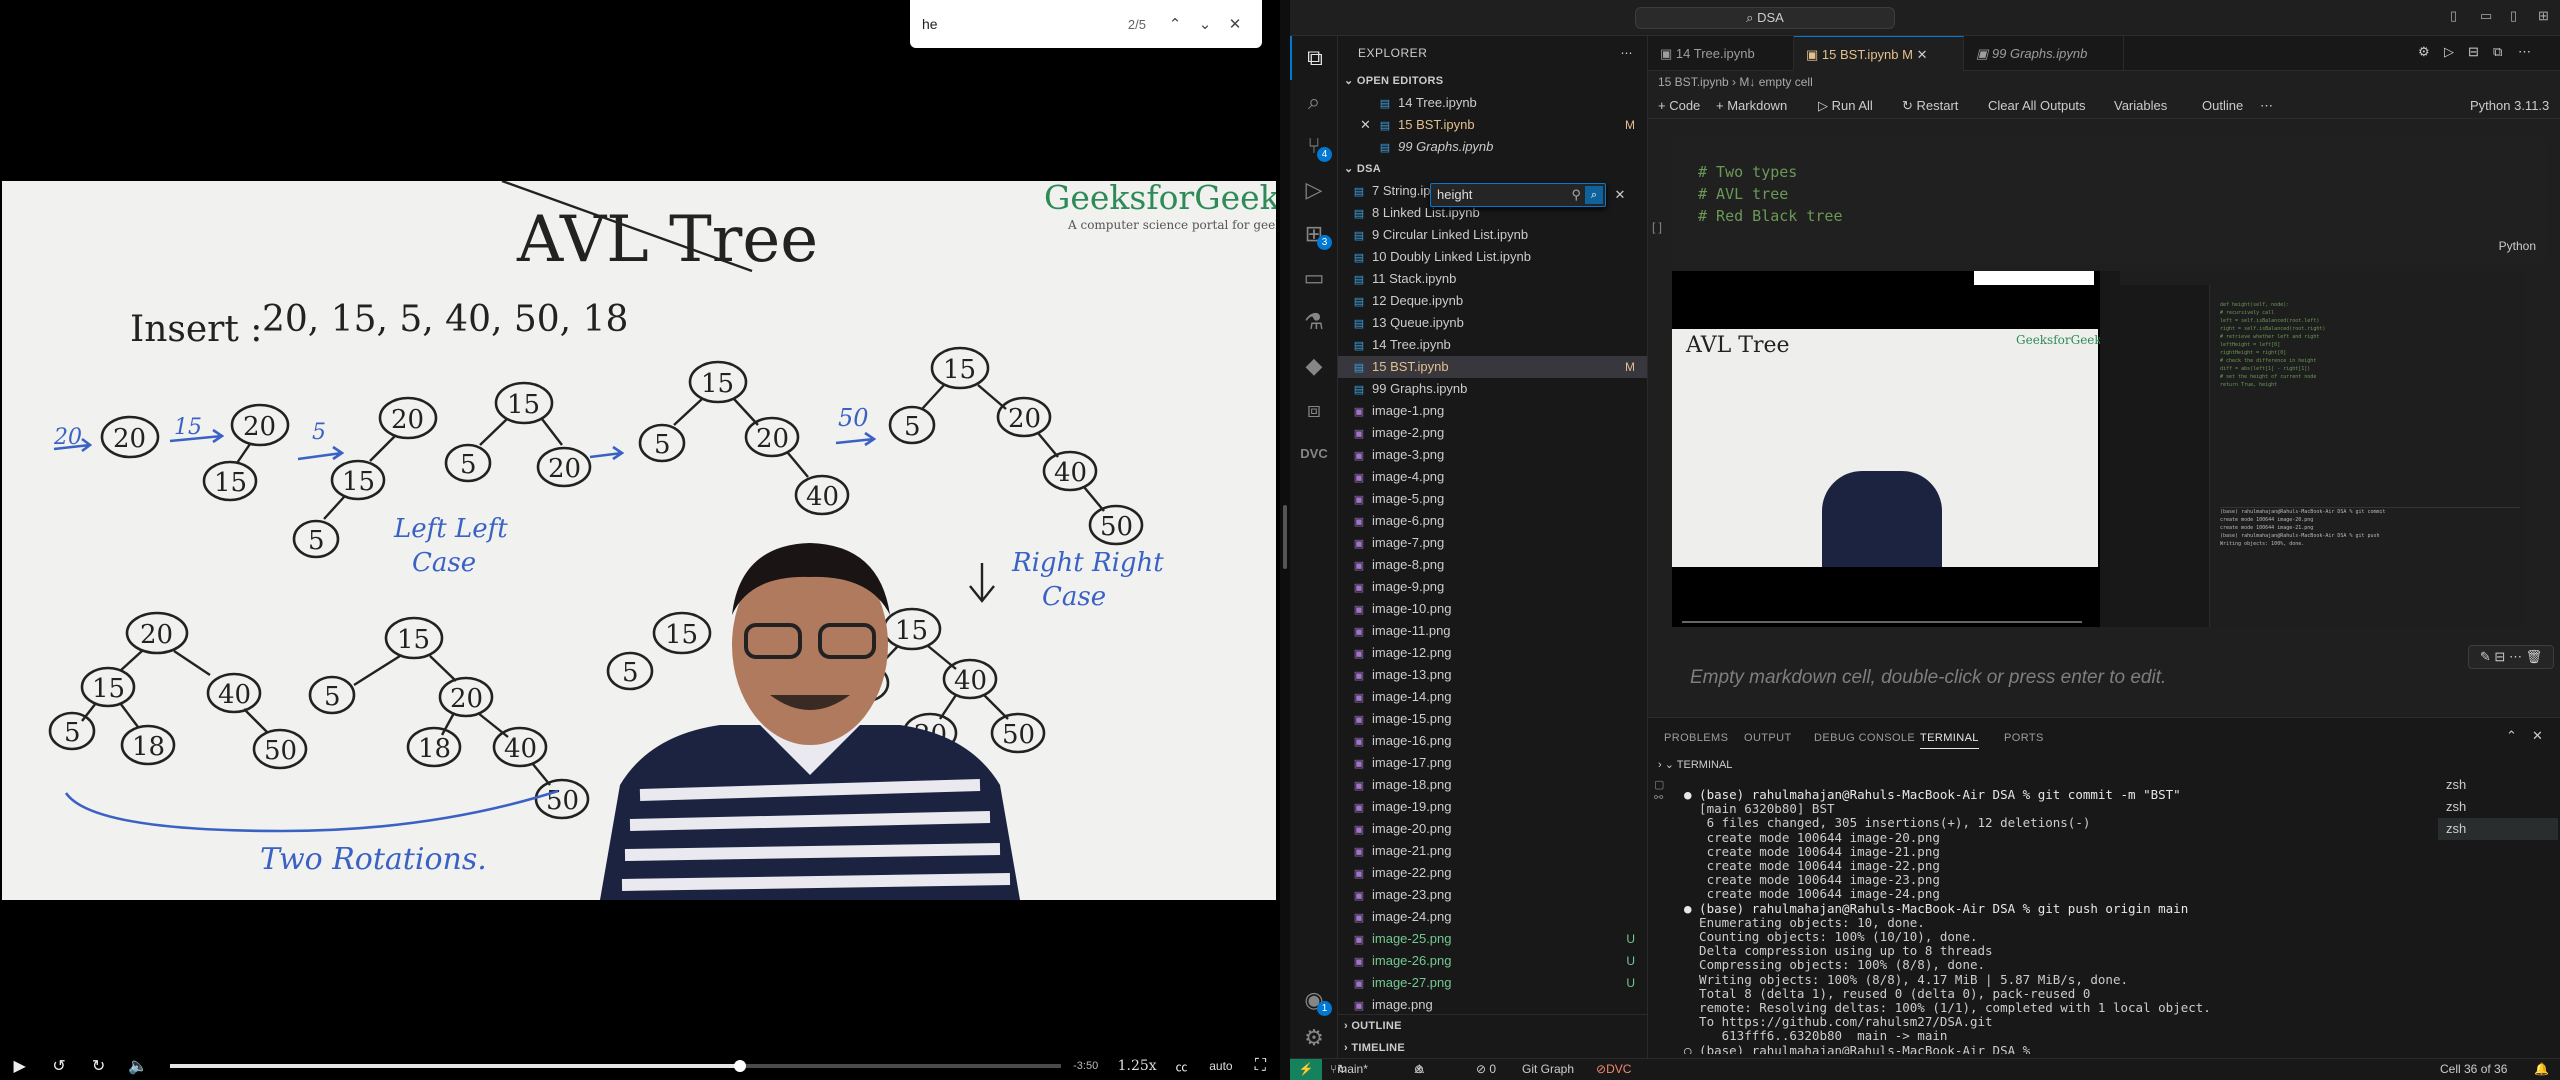  What do you see at coordinates (1518, 195) in the screenshot?
I see `explorer-find-input: height ⚲ ⌕` at bounding box center [1518, 195].